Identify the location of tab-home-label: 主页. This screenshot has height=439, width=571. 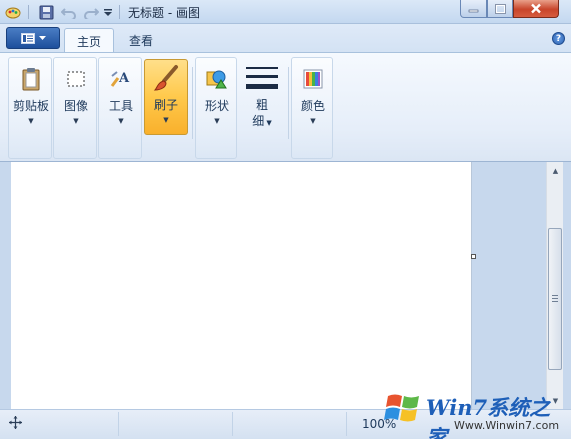
(89, 41).